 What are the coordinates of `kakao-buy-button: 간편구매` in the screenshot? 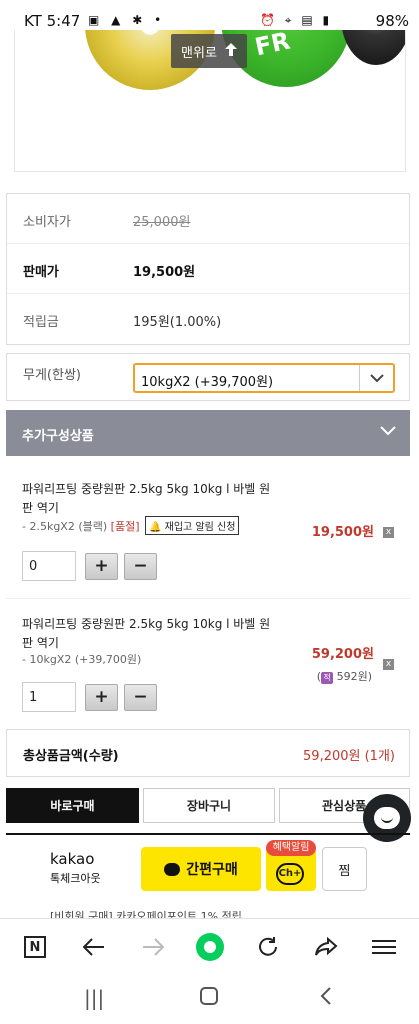 It's located at (201, 869).